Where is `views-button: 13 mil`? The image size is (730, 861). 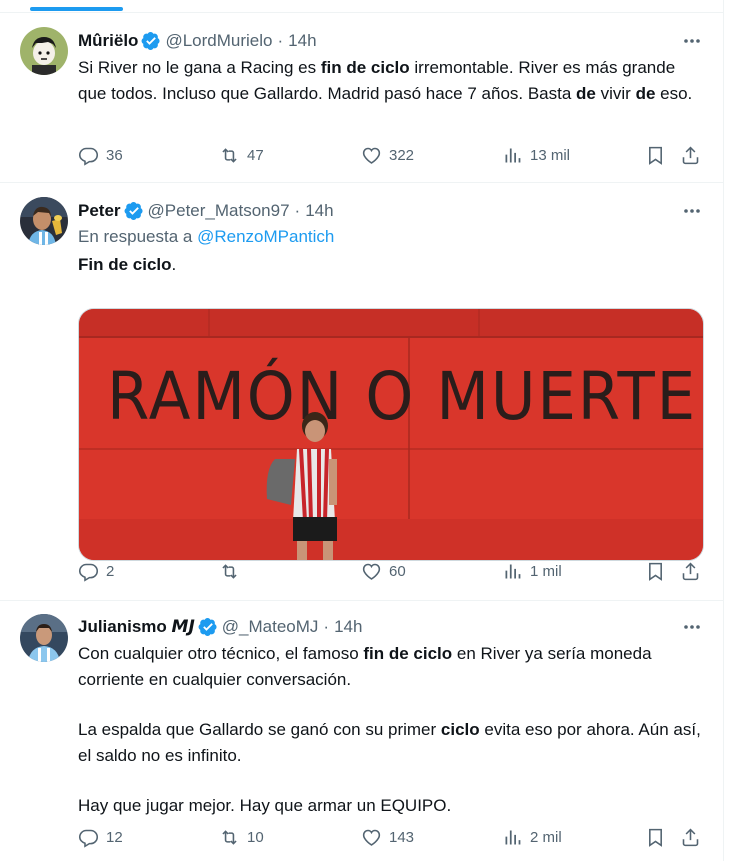
views-button: 13 mil is located at coordinates (536, 155).